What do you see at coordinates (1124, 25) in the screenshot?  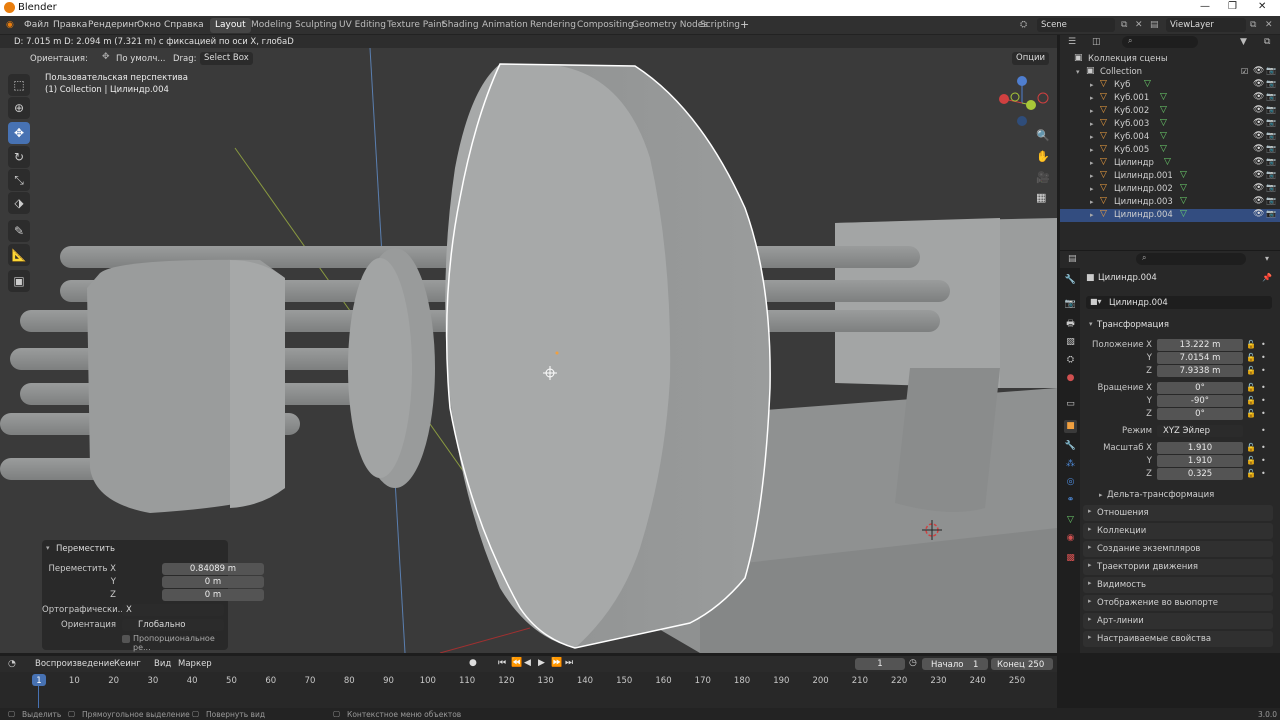 I see `scene-new-icon: ⧉` at bounding box center [1124, 25].